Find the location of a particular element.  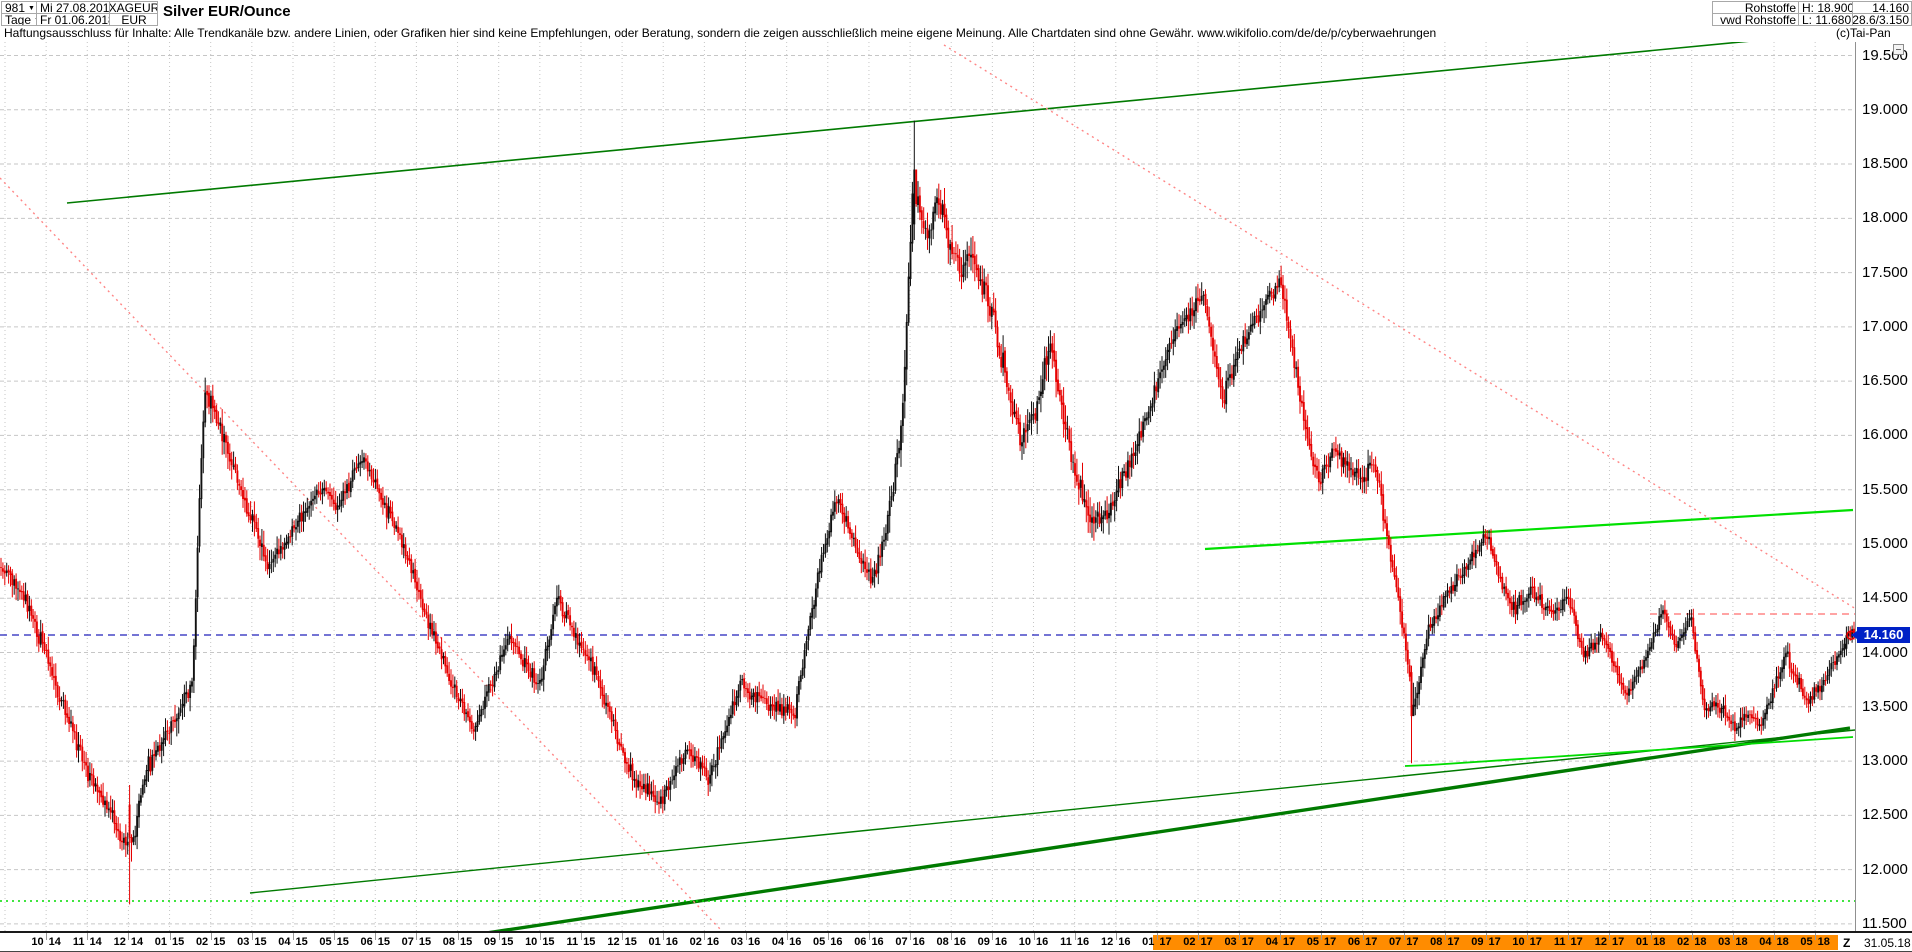

month-label: 12 15 is located at coordinates (622, 942).